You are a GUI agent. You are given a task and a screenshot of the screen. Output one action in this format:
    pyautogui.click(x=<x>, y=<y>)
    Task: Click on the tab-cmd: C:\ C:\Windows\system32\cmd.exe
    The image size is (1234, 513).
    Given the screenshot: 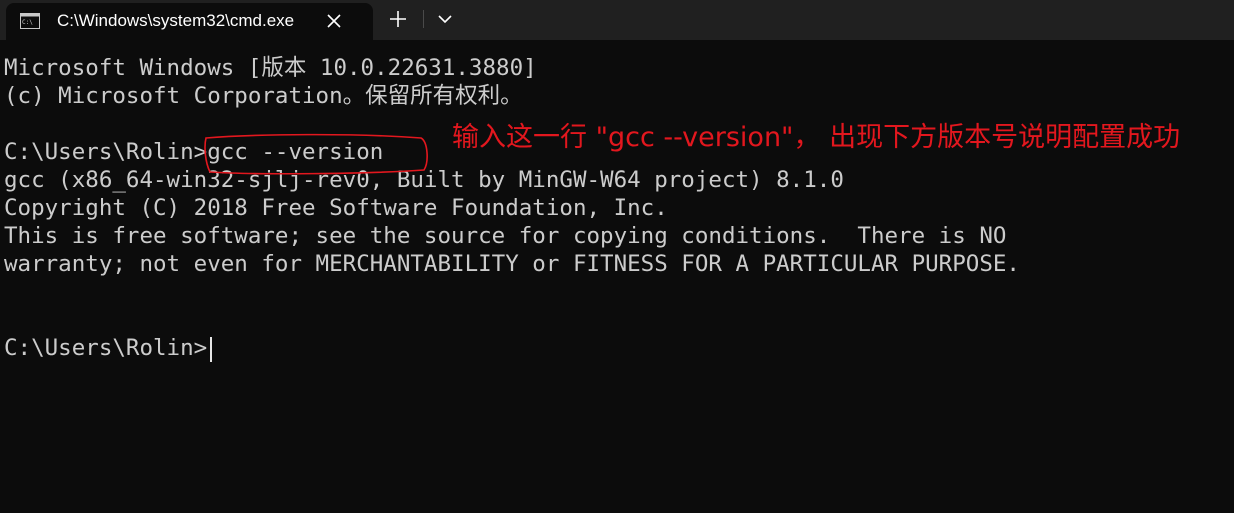 What is the action you would take?
    pyautogui.click(x=189, y=21)
    